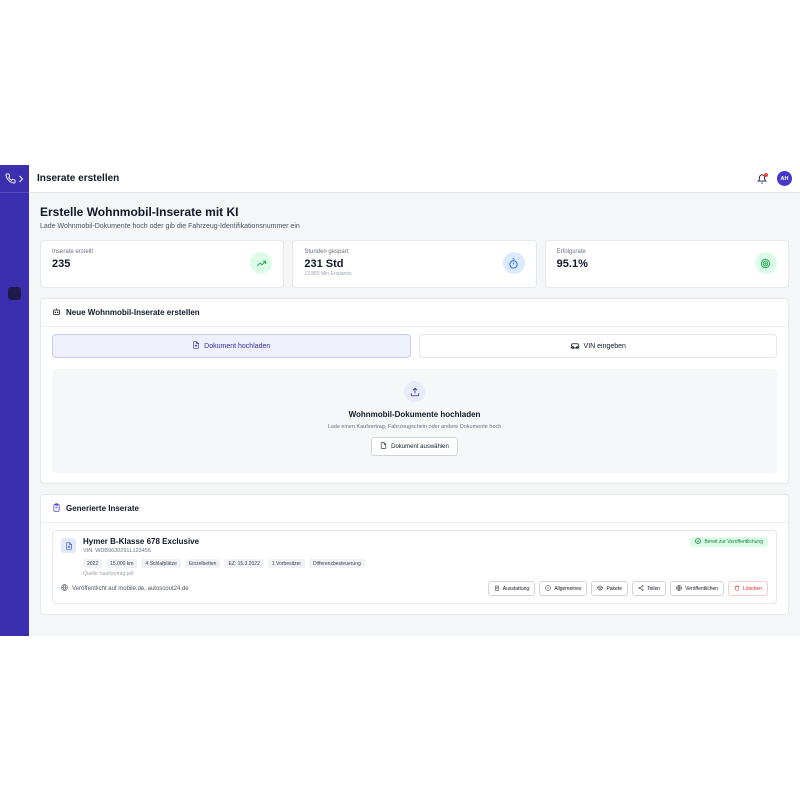 The width and height of the screenshot is (800, 800). Describe the element at coordinates (133, 312) in the screenshot. I see `card-title: Neue Wohnmobil-Inserate erstellen` at that location.